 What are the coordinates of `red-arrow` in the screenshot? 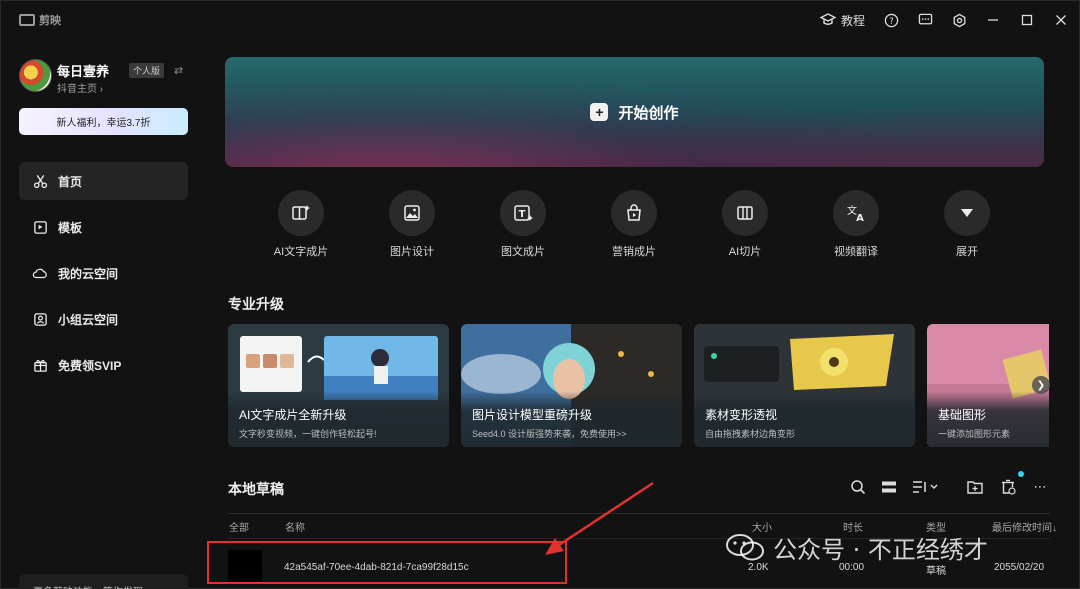 It's located at (599, 518).